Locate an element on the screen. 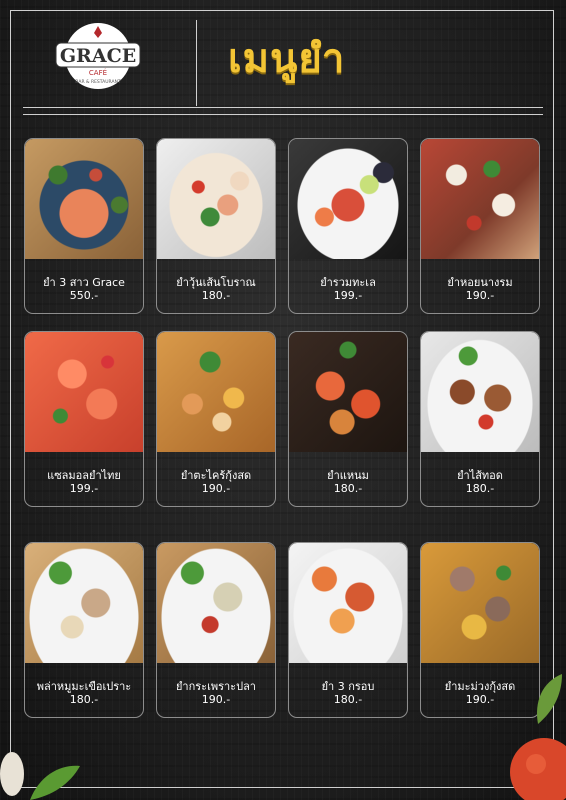  header-rule-top is located at coordinates (283, 107).